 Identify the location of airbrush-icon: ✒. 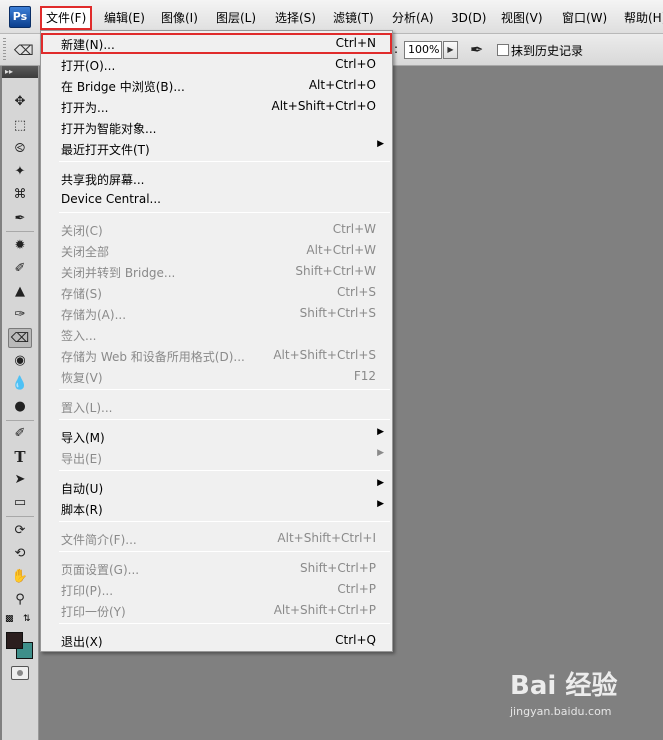
(476, 49).